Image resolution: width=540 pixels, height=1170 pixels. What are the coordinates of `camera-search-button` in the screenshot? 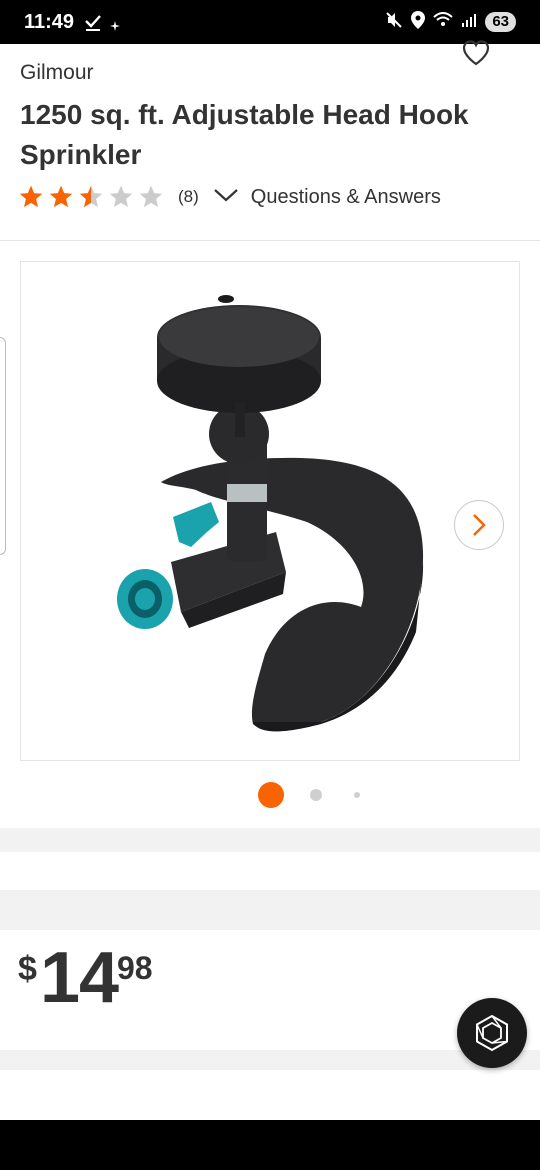 It's located at (492, 1033).